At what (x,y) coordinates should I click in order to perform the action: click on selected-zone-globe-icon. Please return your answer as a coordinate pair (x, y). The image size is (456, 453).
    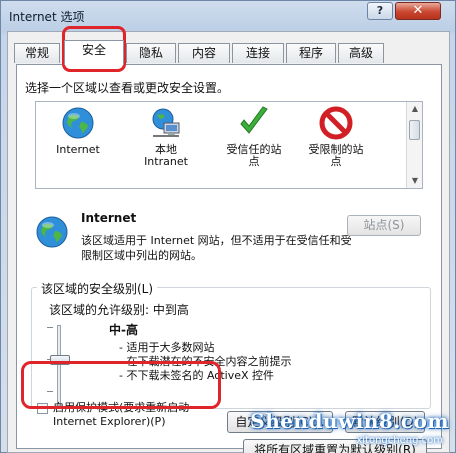
    Looking at the image, I should click on (52, 232).